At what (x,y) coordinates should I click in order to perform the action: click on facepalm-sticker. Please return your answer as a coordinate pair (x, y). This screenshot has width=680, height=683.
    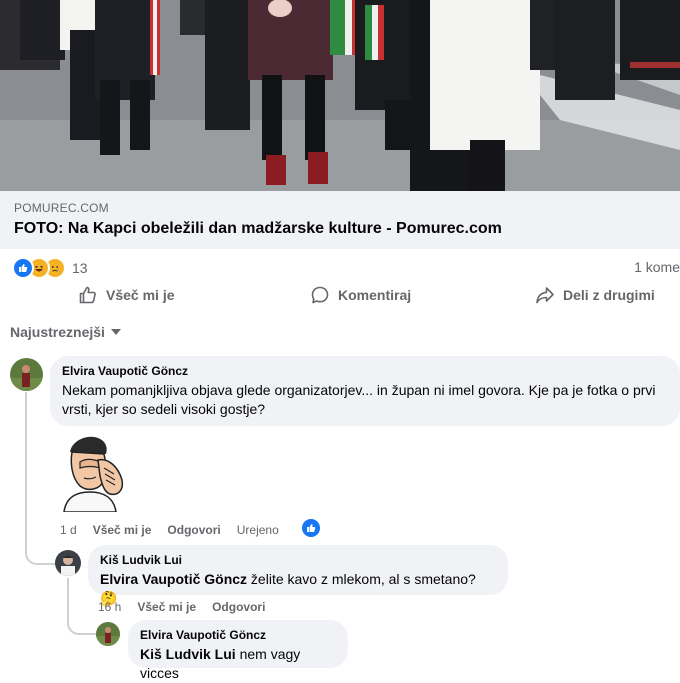
    Looking at the image, I should click on (94, 473).